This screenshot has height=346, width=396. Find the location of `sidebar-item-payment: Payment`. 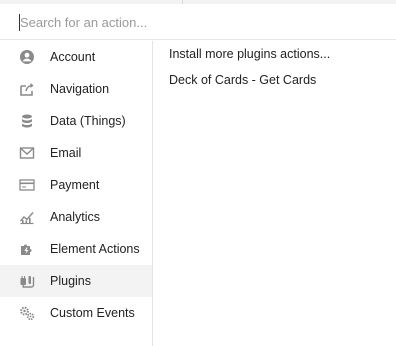

sidebar-item-payment: Payment is located at coordinates (76, 185).